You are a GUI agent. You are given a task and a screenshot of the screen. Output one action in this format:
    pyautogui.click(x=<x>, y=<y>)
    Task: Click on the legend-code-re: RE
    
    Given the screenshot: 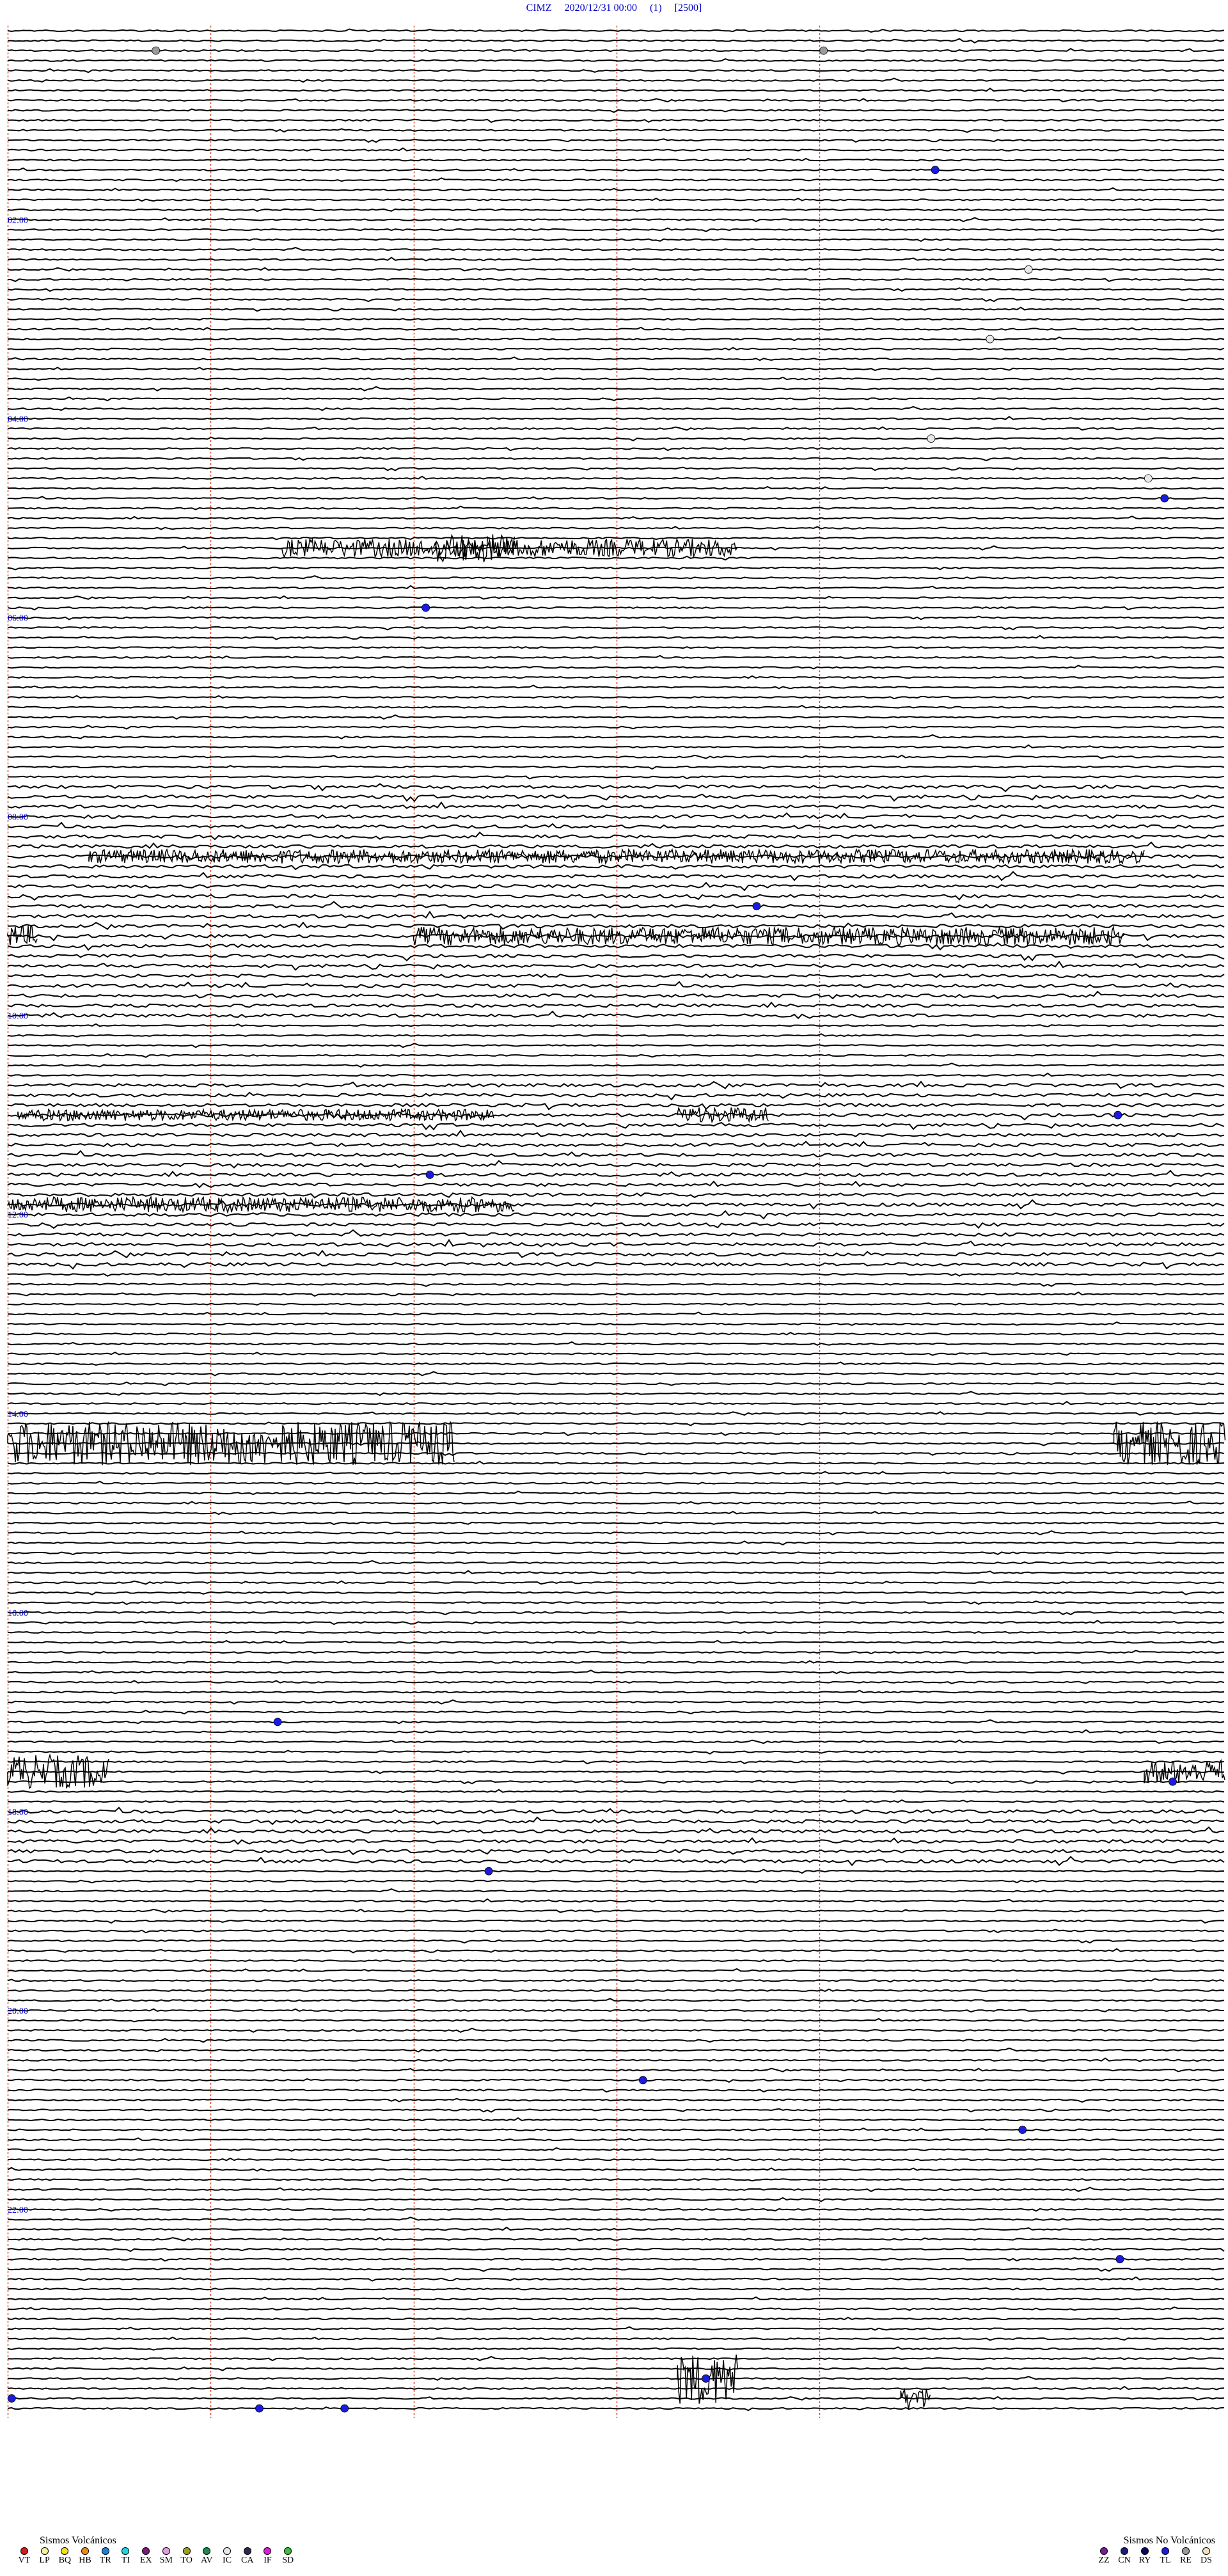 What is the action you would take?
    pyautogui.click(x=1186, y=2560)
    